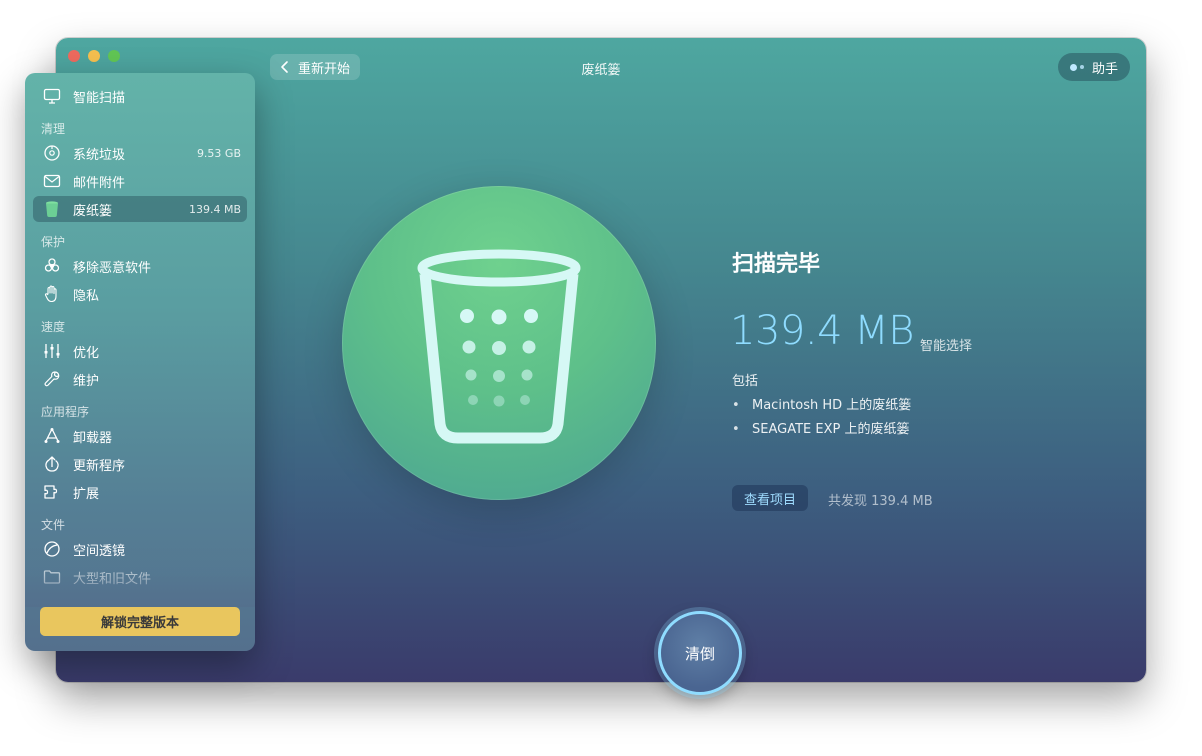 The height and width of the screenshot is (756, 1202). I want to click on include-macintosh-hd: Macintosh HD 上的废纸篓, so click(832, 405).